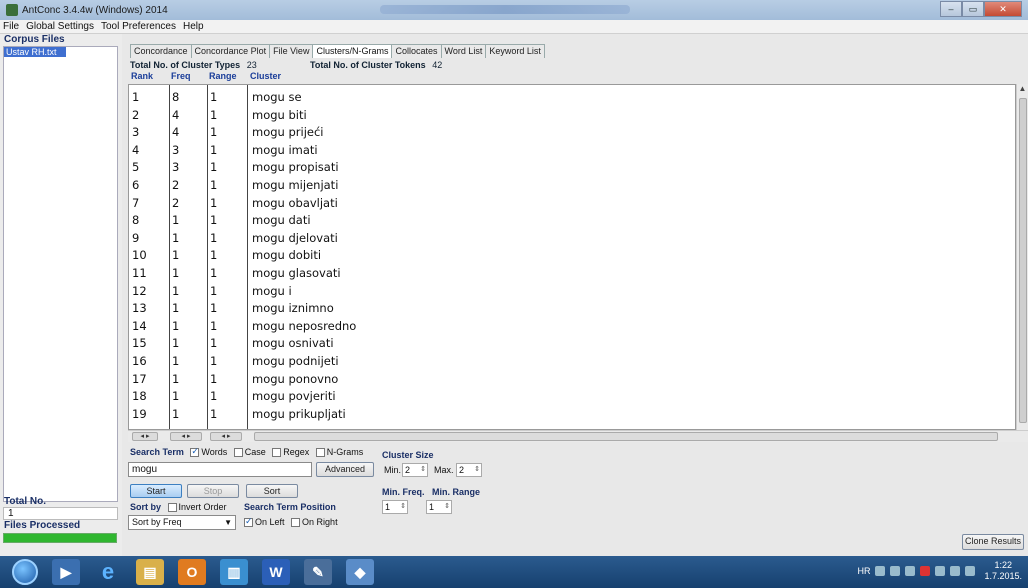  I want to click on cluster-types-label: Total No. of Cluster Types, so click(185, 65).